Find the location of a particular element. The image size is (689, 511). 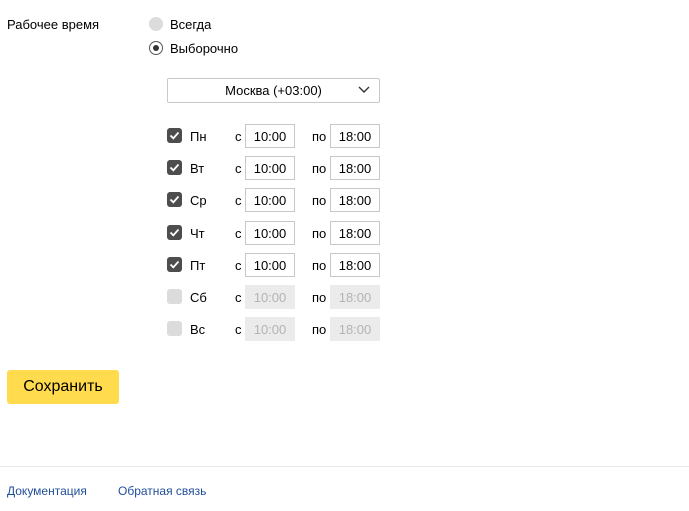

time-from-input-tue is located at coordinates (270, 168).